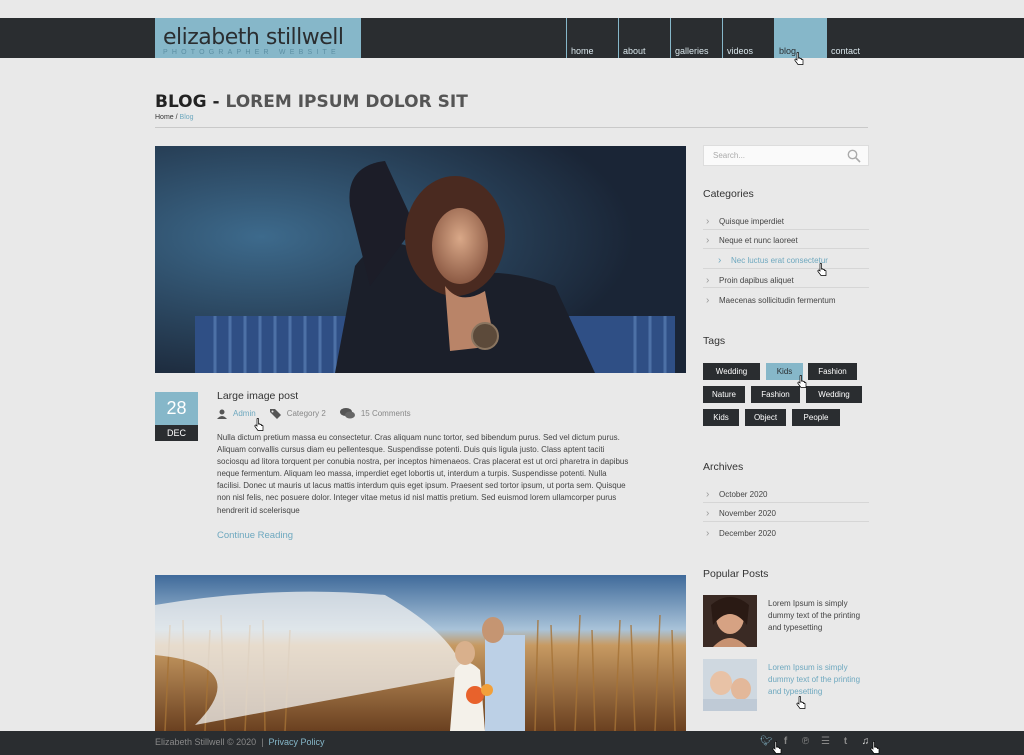 The image size is (1024, 755). What do you see at coordinates (696, 38) in the screenshot?
I see `nav-item-galleries: galleries` at bounding box center [696, 38].